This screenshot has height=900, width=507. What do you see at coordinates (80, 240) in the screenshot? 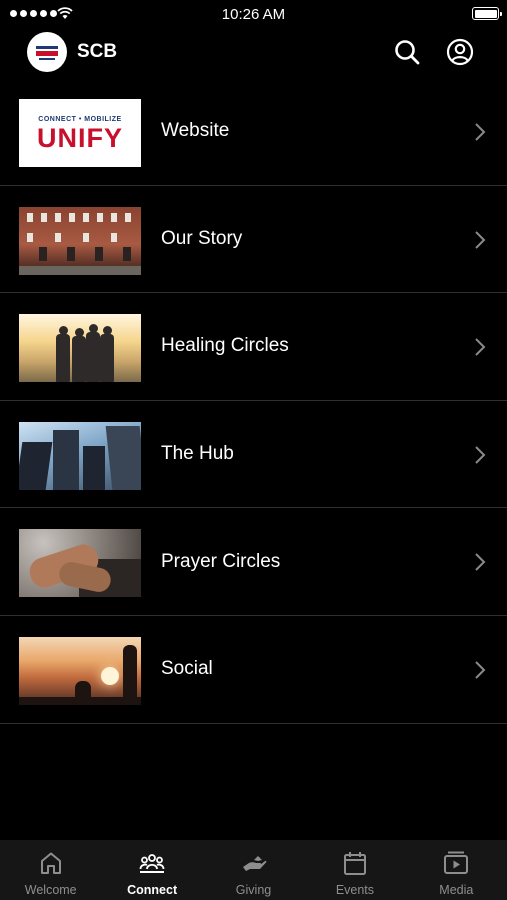
I see `our-story-thumbnail` at bounding box center [80, 240].